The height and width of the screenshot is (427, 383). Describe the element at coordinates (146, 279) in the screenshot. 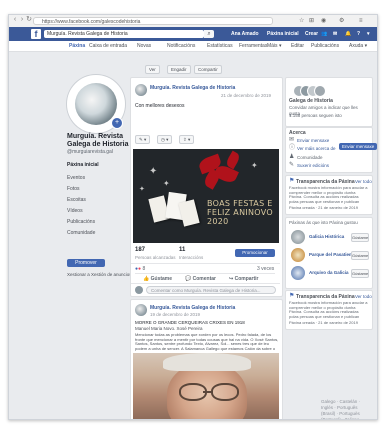

I see `thumbs-up-icon: 👍` at that location.